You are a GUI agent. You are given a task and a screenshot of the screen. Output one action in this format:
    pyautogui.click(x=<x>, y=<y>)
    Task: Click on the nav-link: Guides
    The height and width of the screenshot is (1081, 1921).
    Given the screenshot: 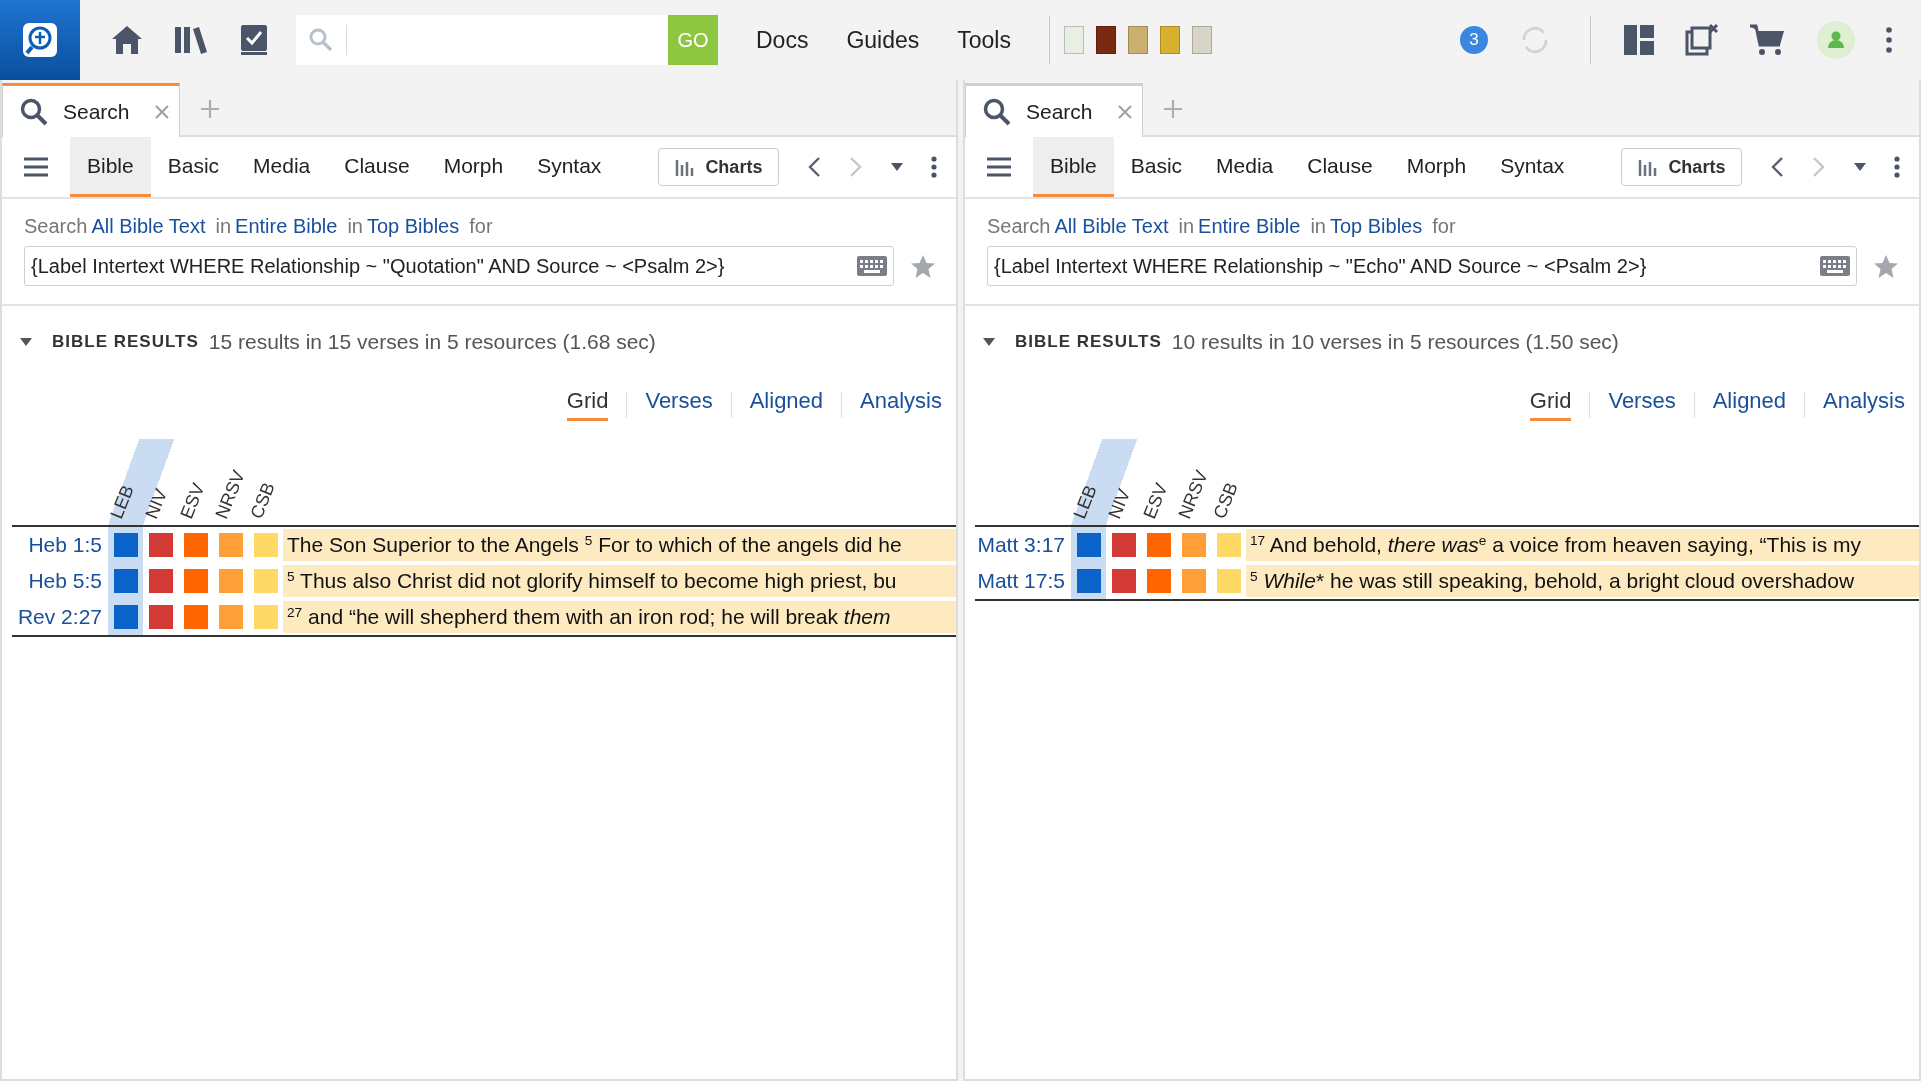 What is the action you would take?
    pyautogui.click(x=883, y=40)
    